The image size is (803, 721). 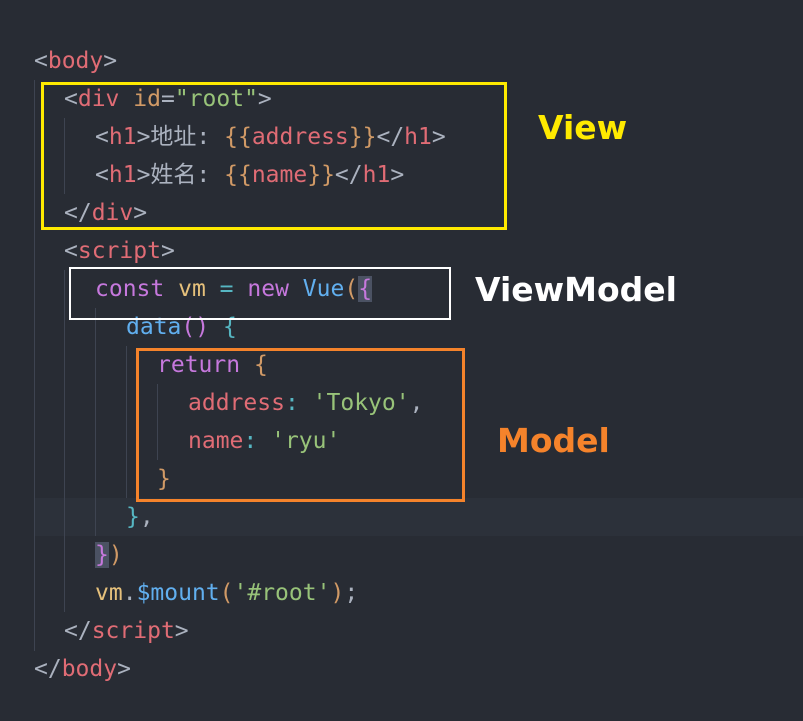 What do you see at coordinates (583, 127) in the screenshot?
I see `view-label: View` at bounding box center [583, 127].